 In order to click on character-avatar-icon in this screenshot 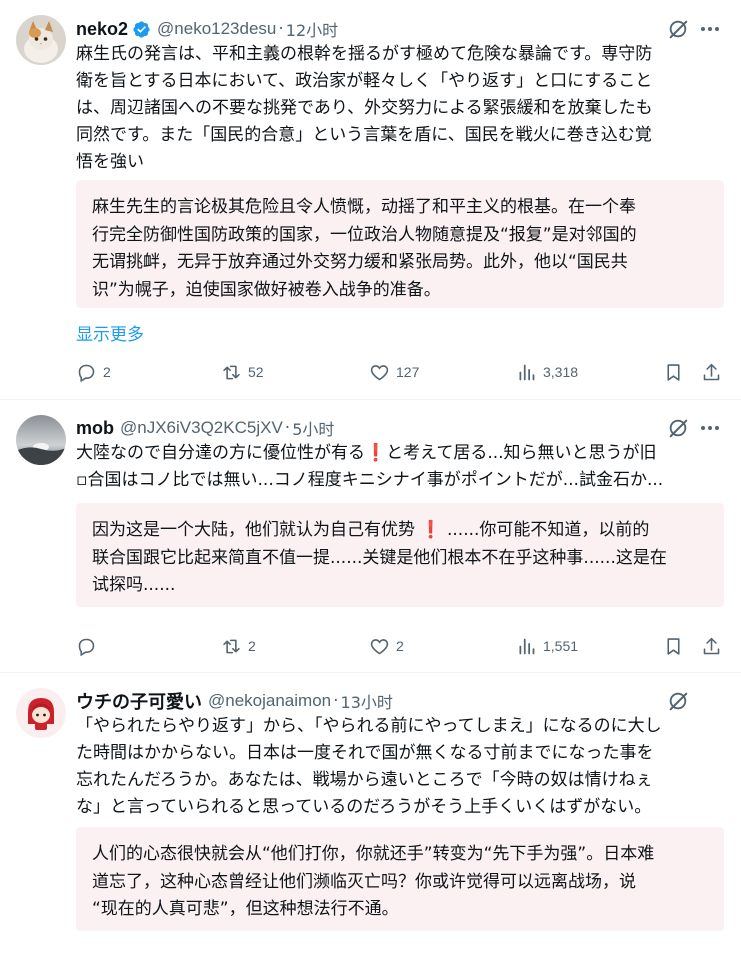, I will do `click(41, 713)`.